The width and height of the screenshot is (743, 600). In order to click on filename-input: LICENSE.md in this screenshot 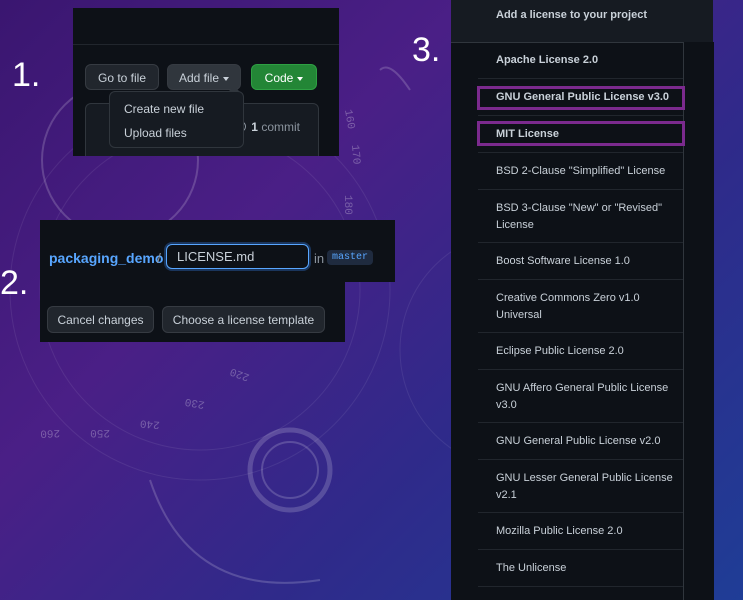, I will do `click(237, 256)`.